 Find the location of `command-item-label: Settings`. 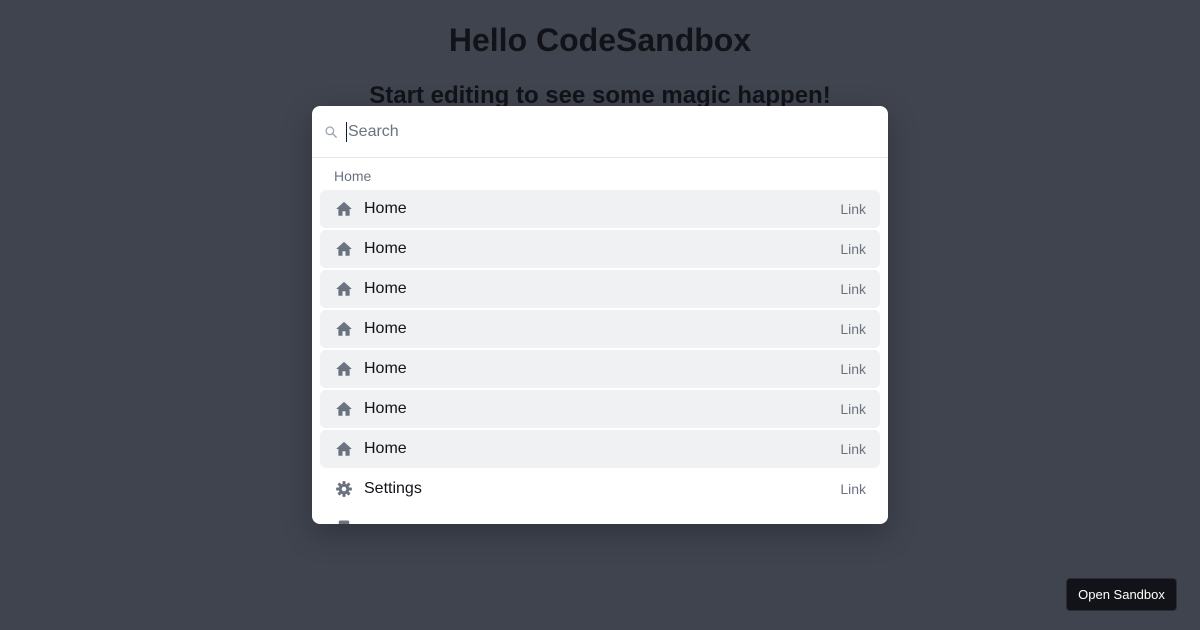

command-item-label: Settings is located at coordinates (393, 488).